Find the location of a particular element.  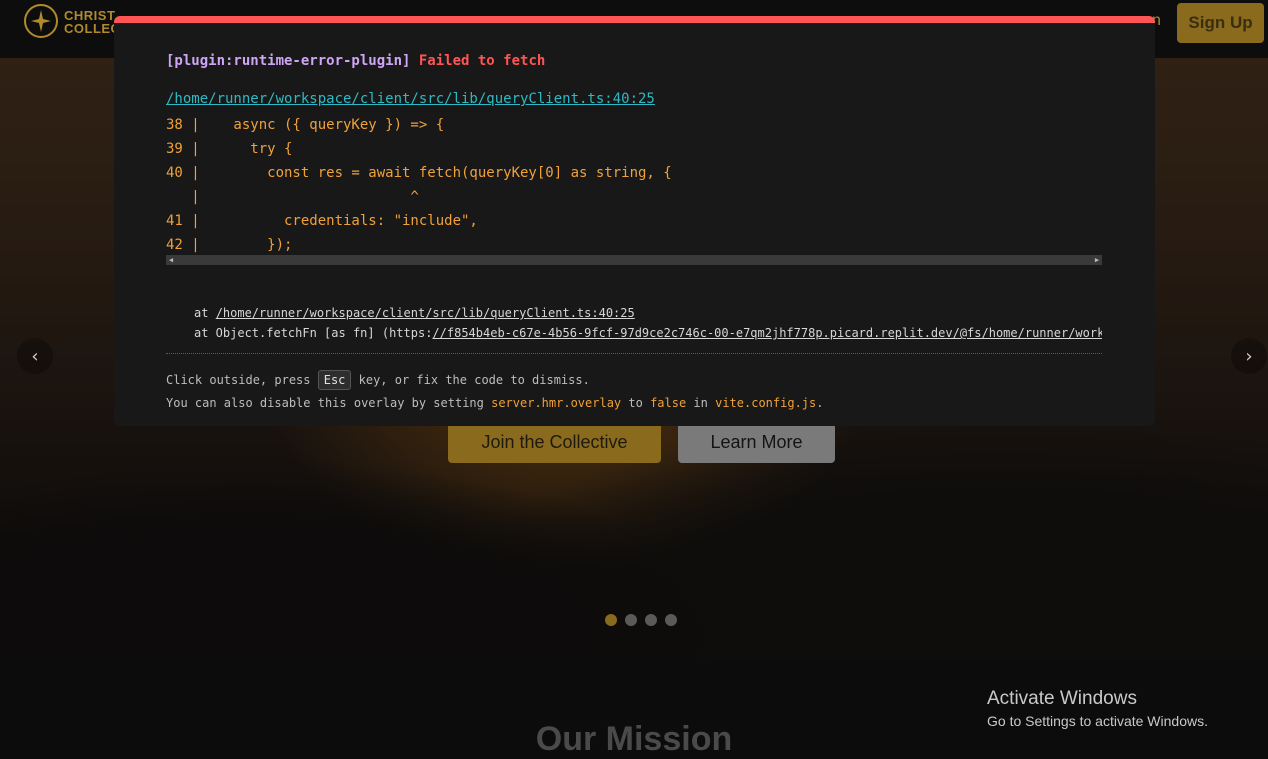

logo-text: CHRIST COLLEC is located at coordinates (92, 22).